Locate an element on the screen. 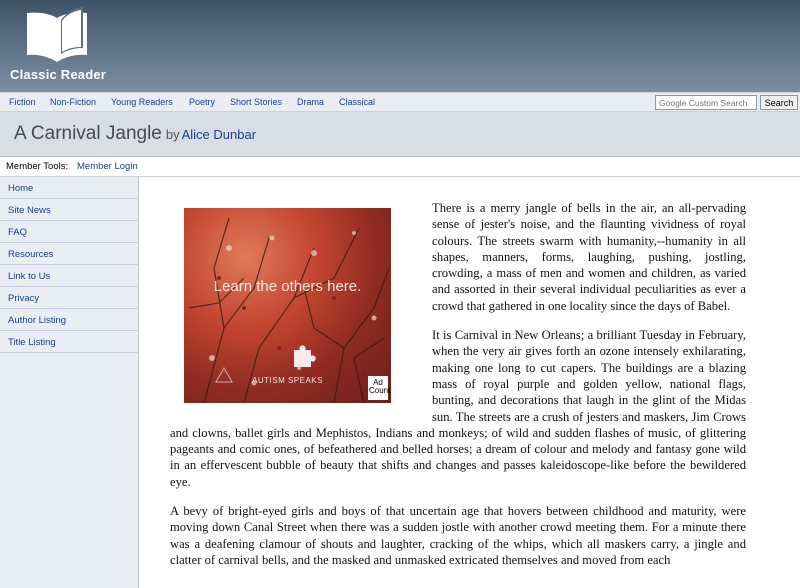  page-title: A Carnival Jangle by Alice Dunbar is located at coordinates (135, 134).